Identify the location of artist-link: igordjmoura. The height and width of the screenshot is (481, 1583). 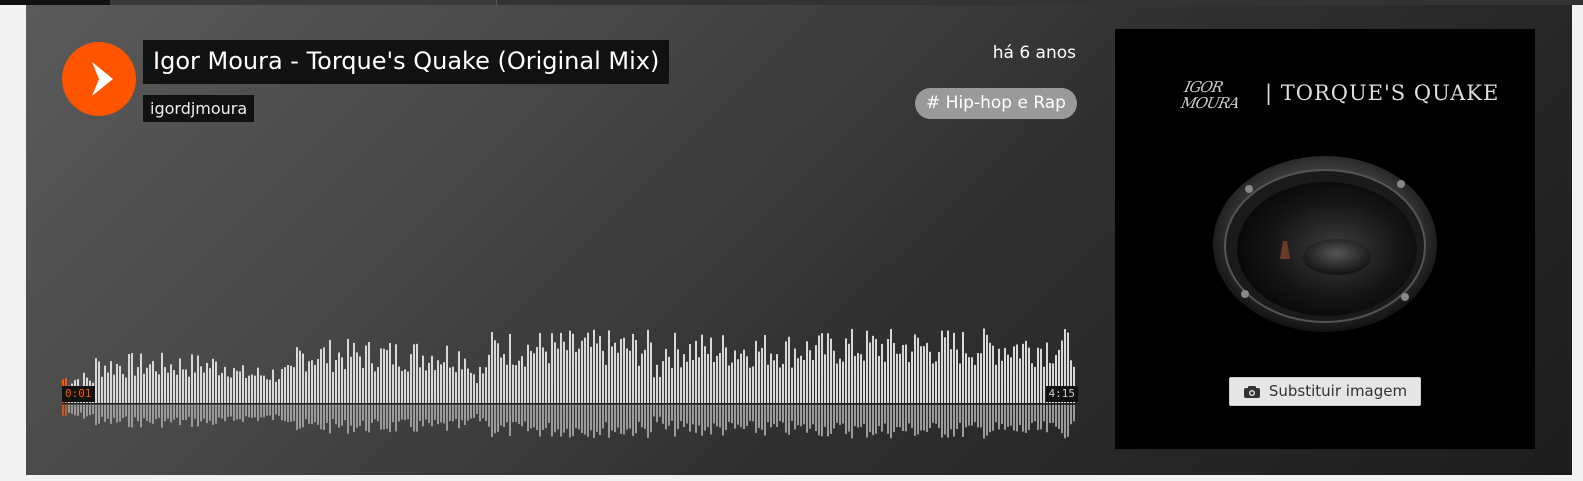
(199, 108).